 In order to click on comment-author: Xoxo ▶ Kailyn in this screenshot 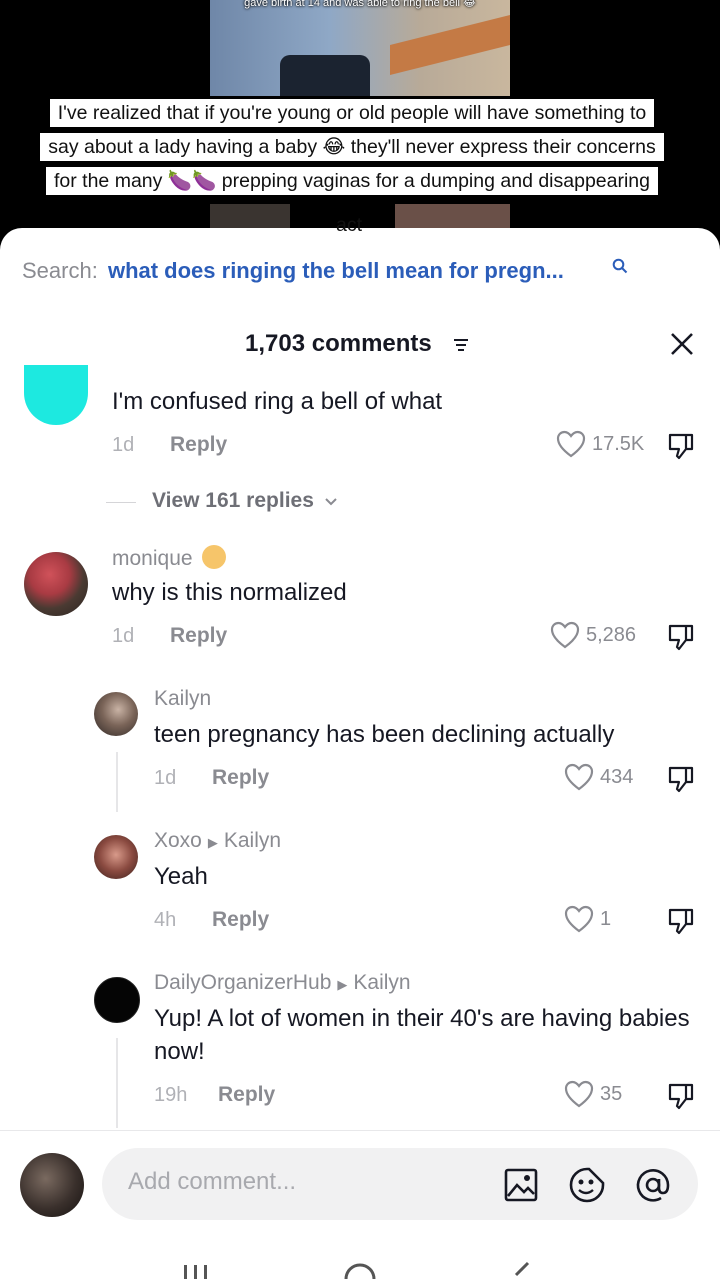, I will do `click(217, 841)`.